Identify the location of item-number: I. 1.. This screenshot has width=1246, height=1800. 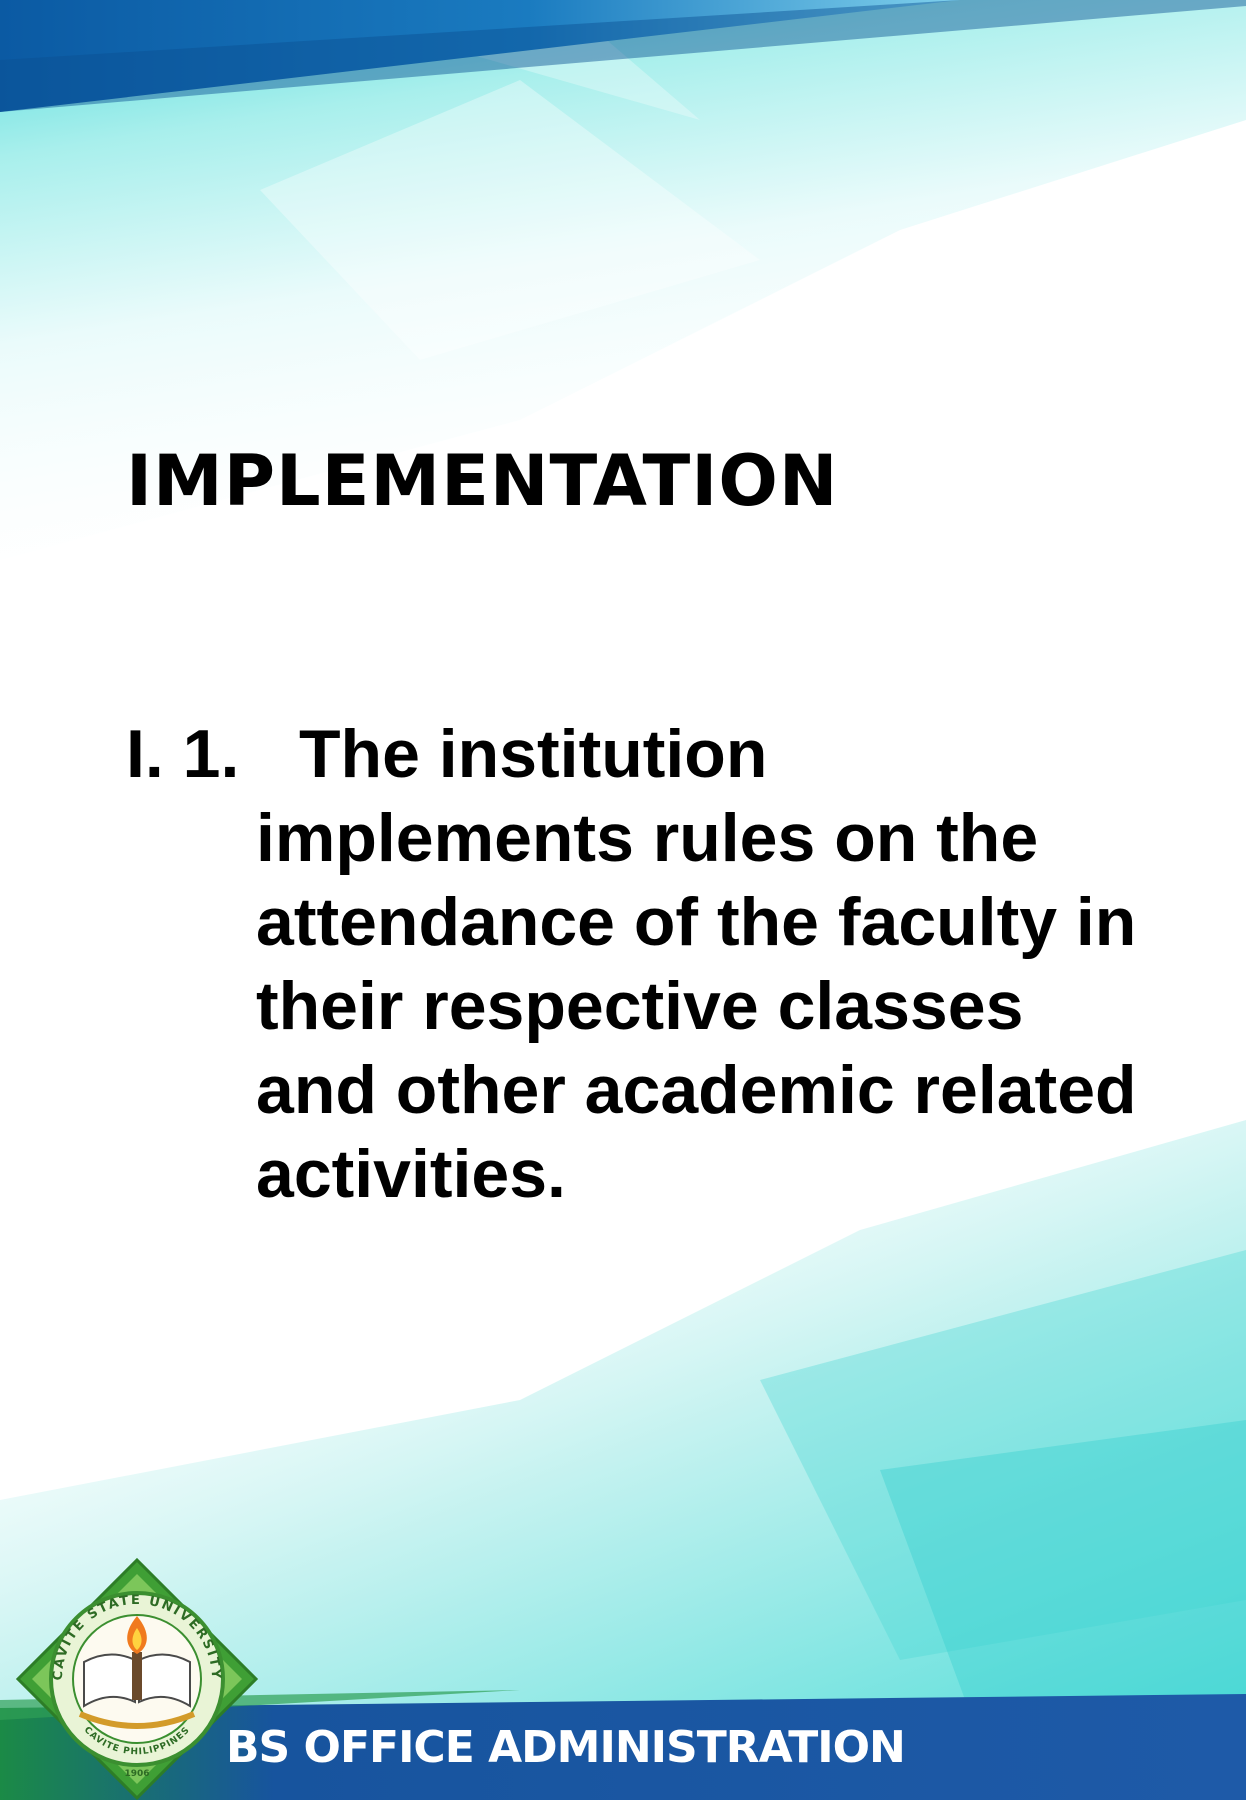
(183, 754).